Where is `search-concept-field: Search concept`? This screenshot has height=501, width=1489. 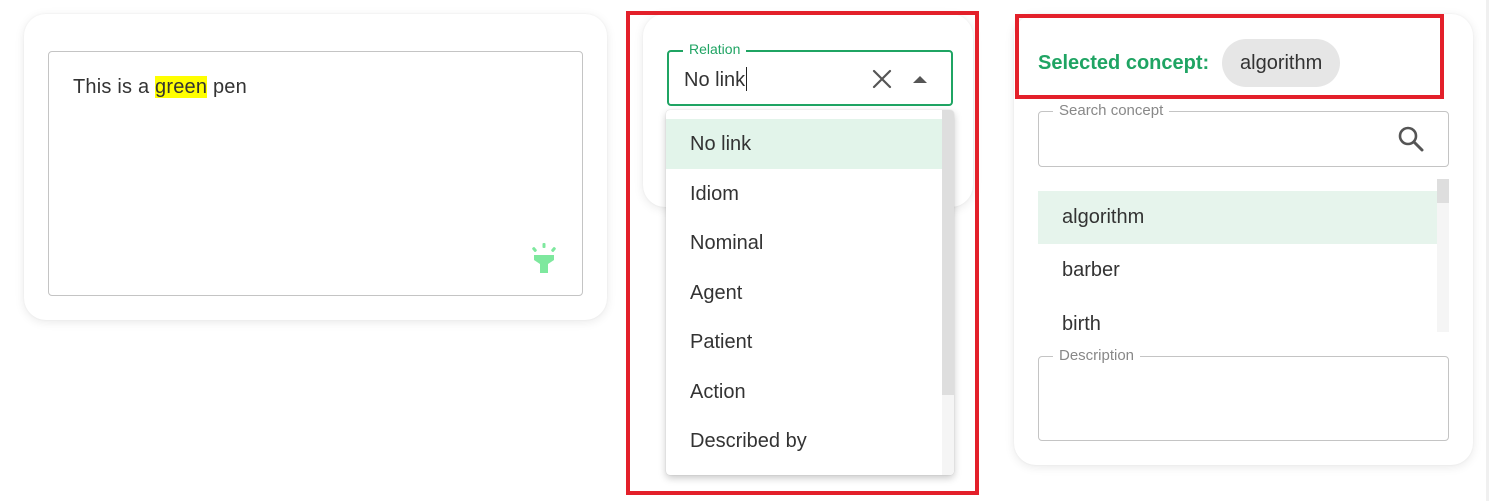 search-concept-field: Search concept is located at coordinates (1243, 134).